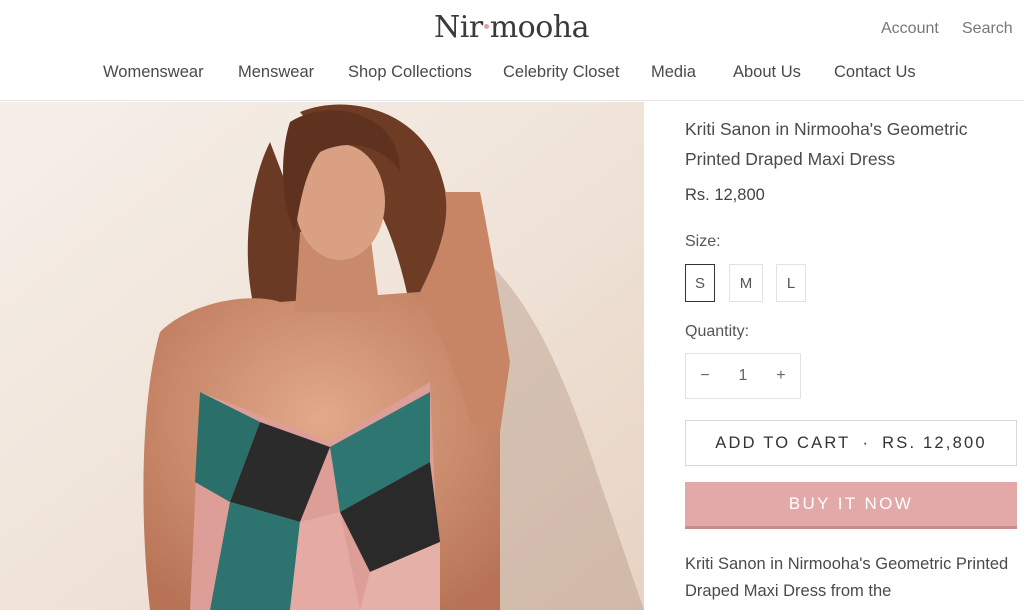  I want to click on search-link: Search, so click(987, 29).